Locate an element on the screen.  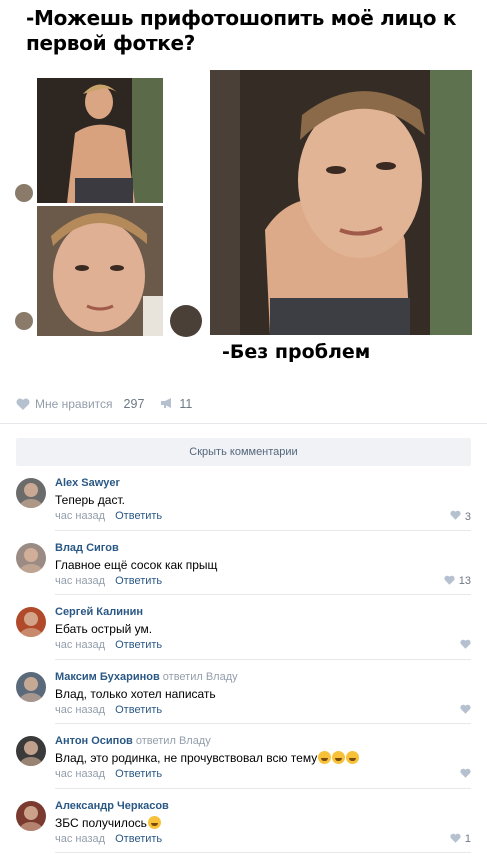
comment-text: ЗБС получилось is located at coordinates (108, 822).